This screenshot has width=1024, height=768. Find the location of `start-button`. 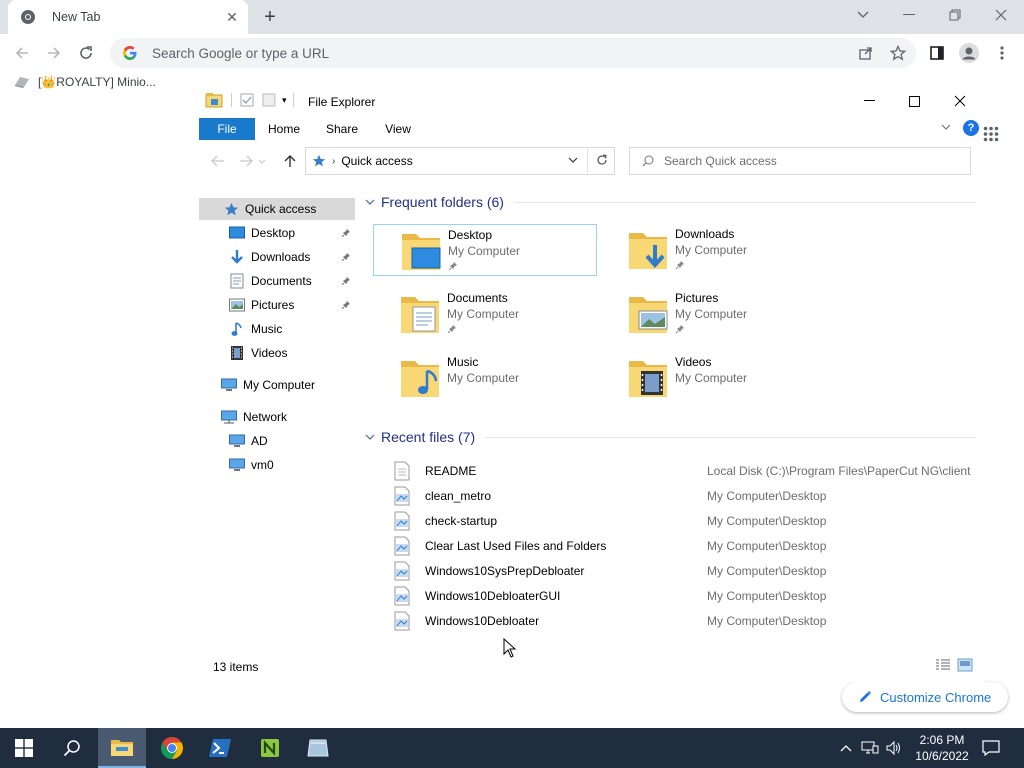

start-button is located at coordinates (24, 748).